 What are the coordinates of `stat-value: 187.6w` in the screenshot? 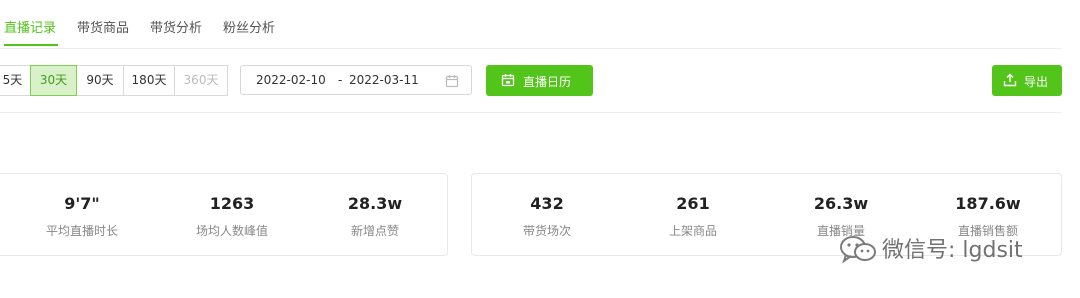 It's located at (988, 203).